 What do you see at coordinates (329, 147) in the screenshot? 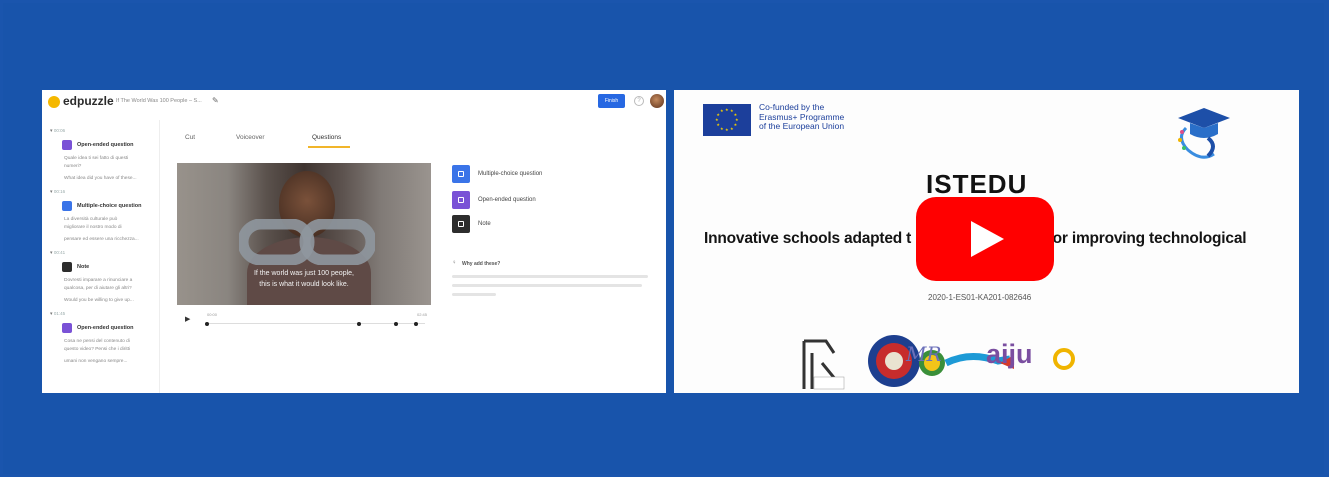
I see `active-tab-underline` at bounding box center [329, 147].